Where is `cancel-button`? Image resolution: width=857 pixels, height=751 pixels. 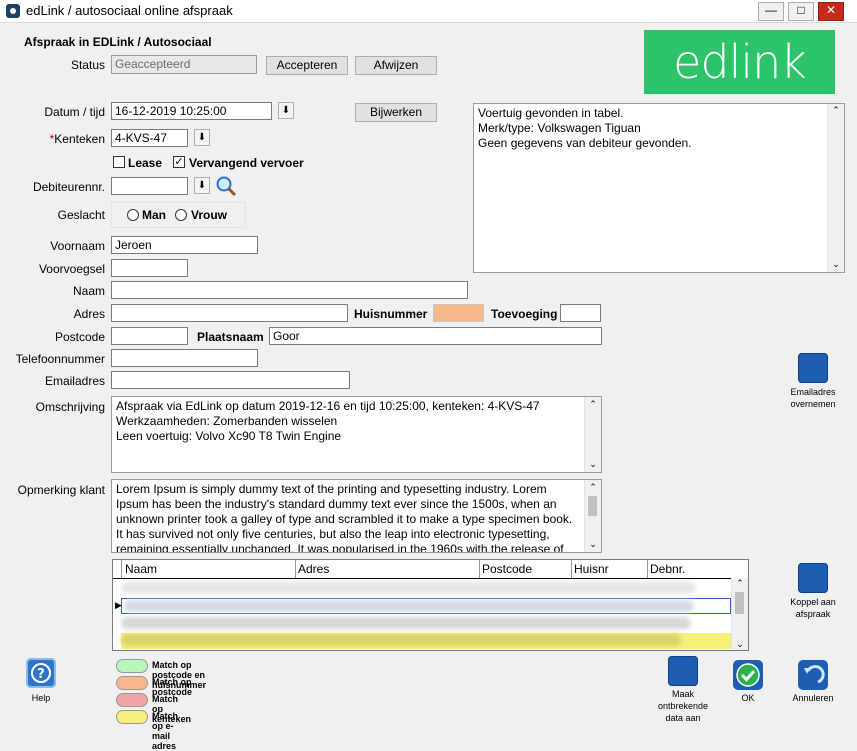
cancel-button is located at coordinates (813, 675).